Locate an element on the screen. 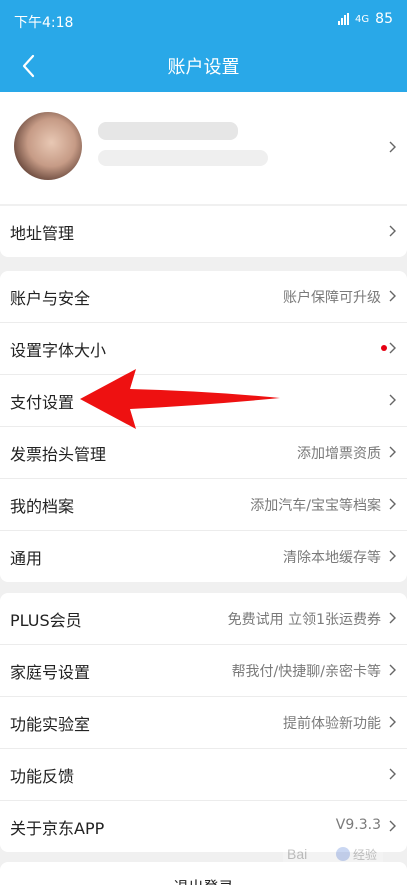 This screenshot has height=885, width=407. row-label: 我的档案 is located at coordinates (42, 506).